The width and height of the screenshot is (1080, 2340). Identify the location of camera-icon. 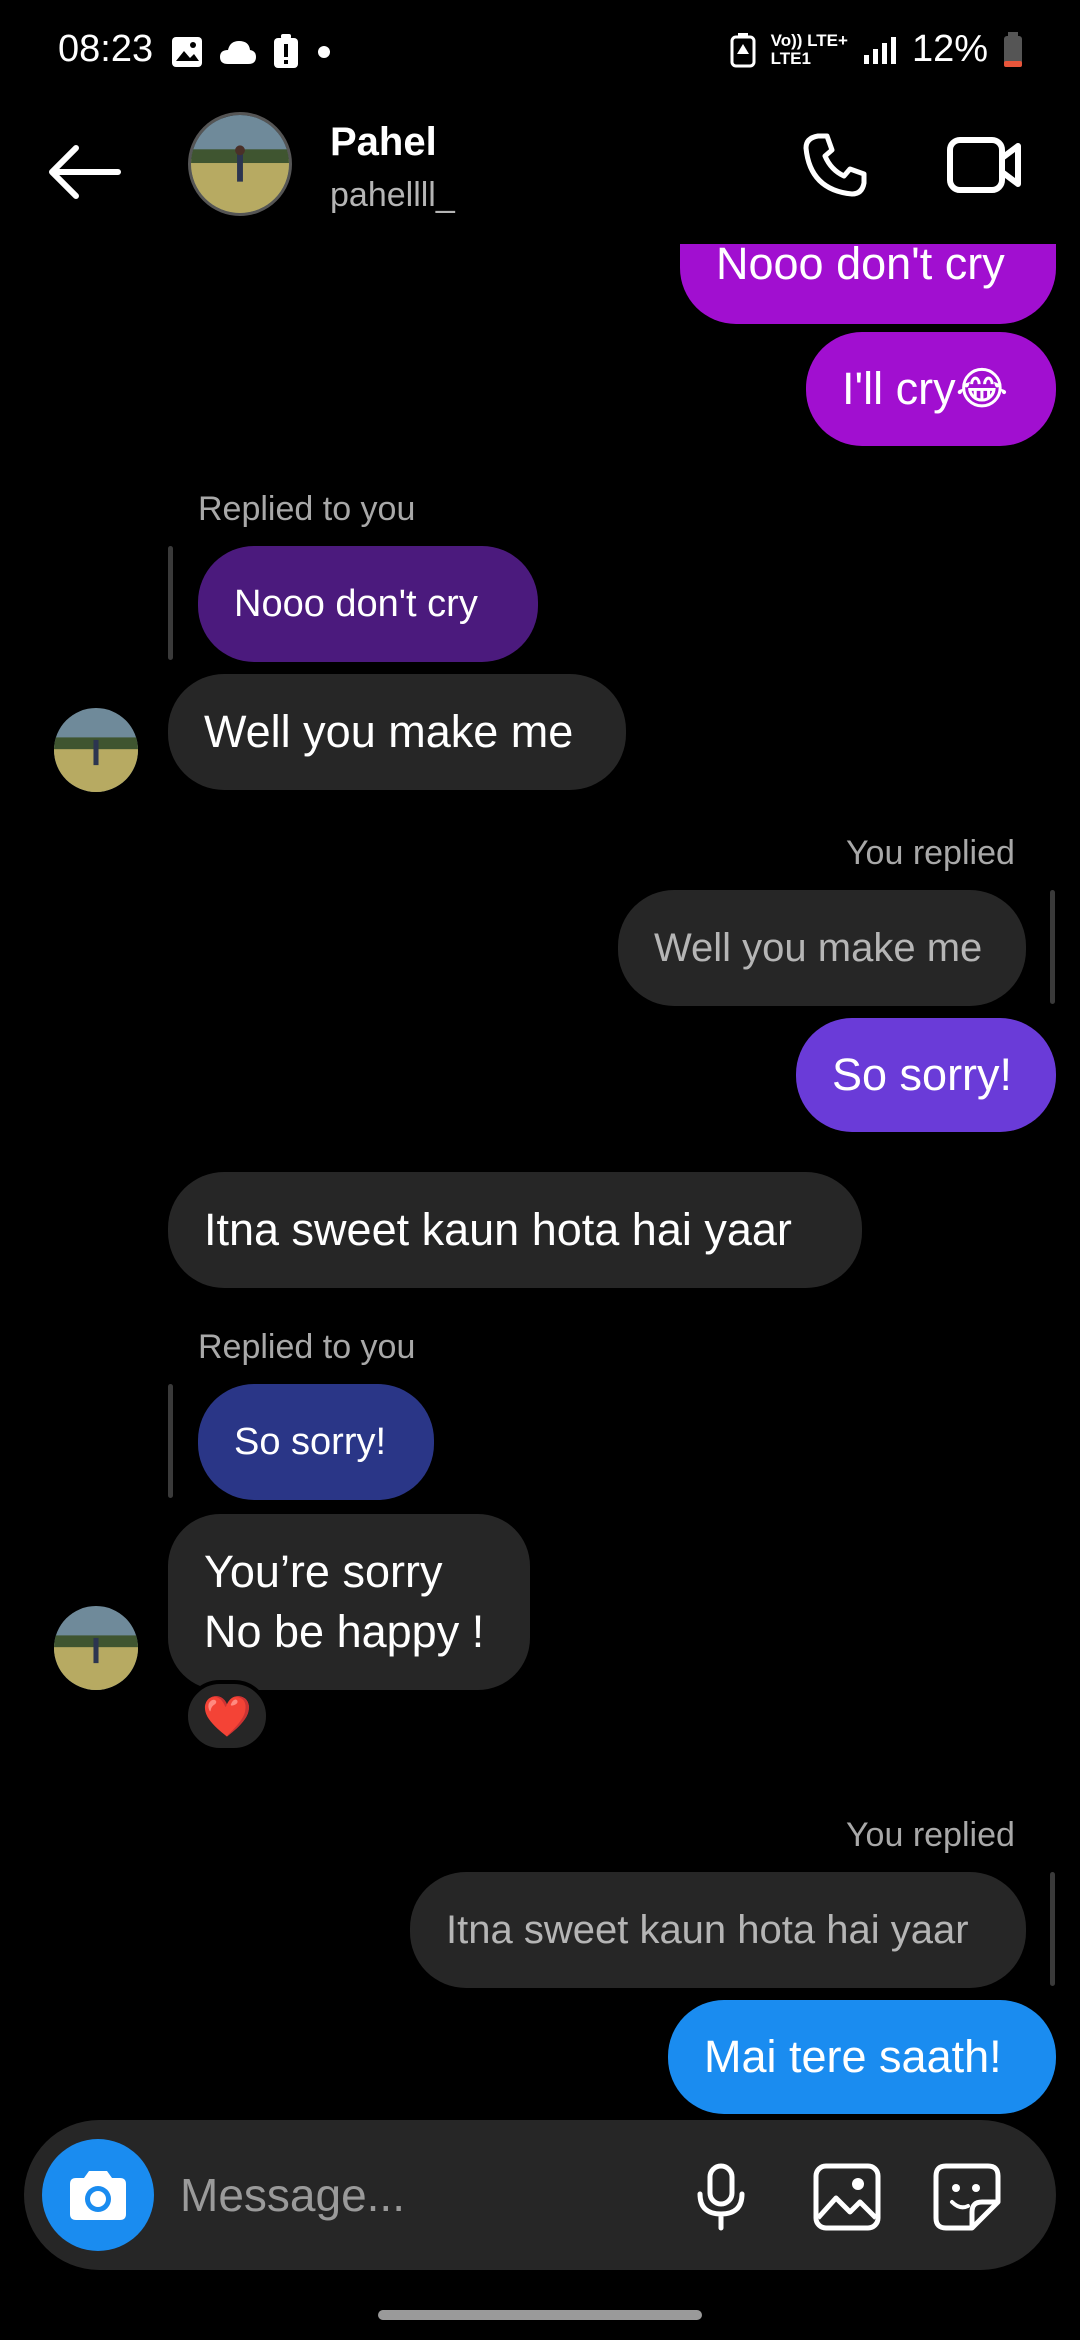
(98, 2195).